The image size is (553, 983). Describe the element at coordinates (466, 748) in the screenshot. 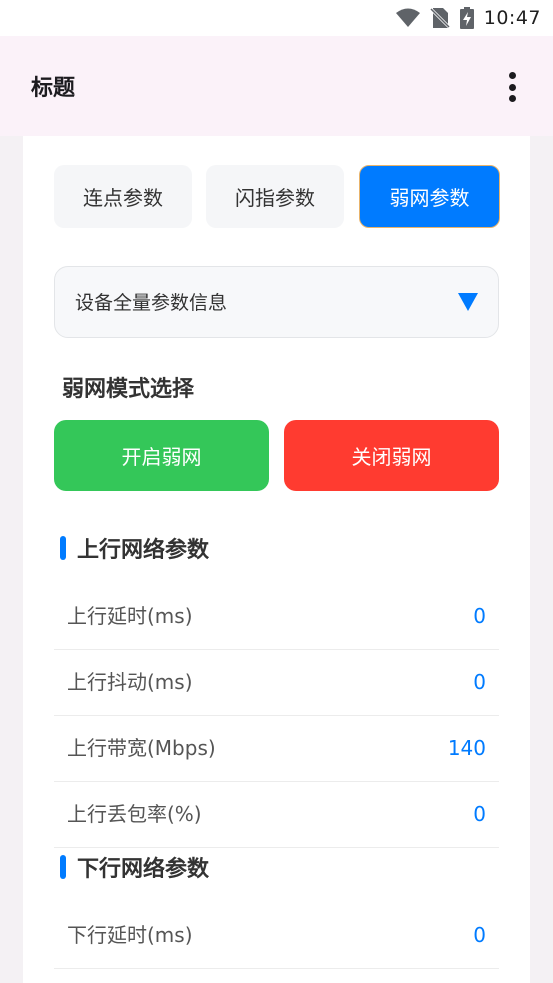

I see `row-value: 140` at that location.